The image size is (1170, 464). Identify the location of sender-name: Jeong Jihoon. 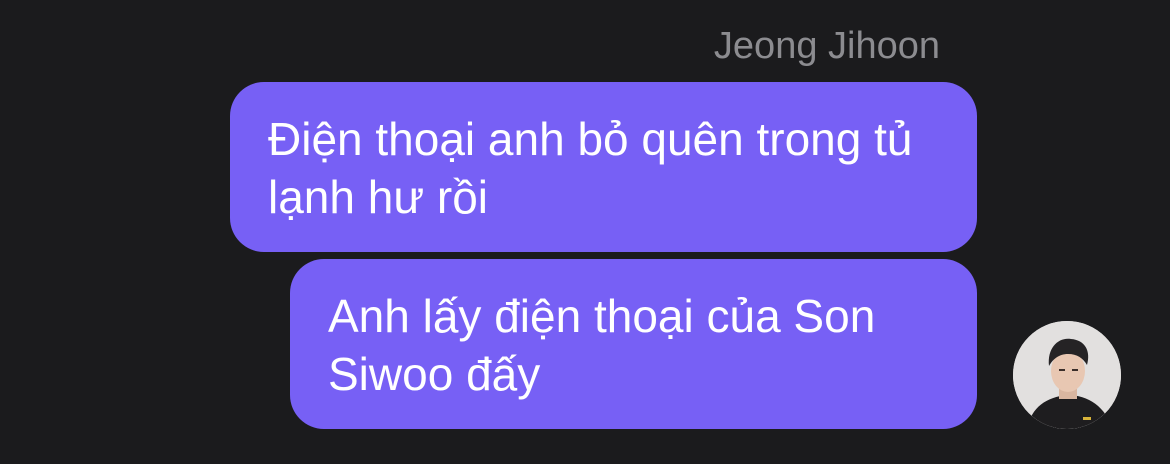
(826, 46).